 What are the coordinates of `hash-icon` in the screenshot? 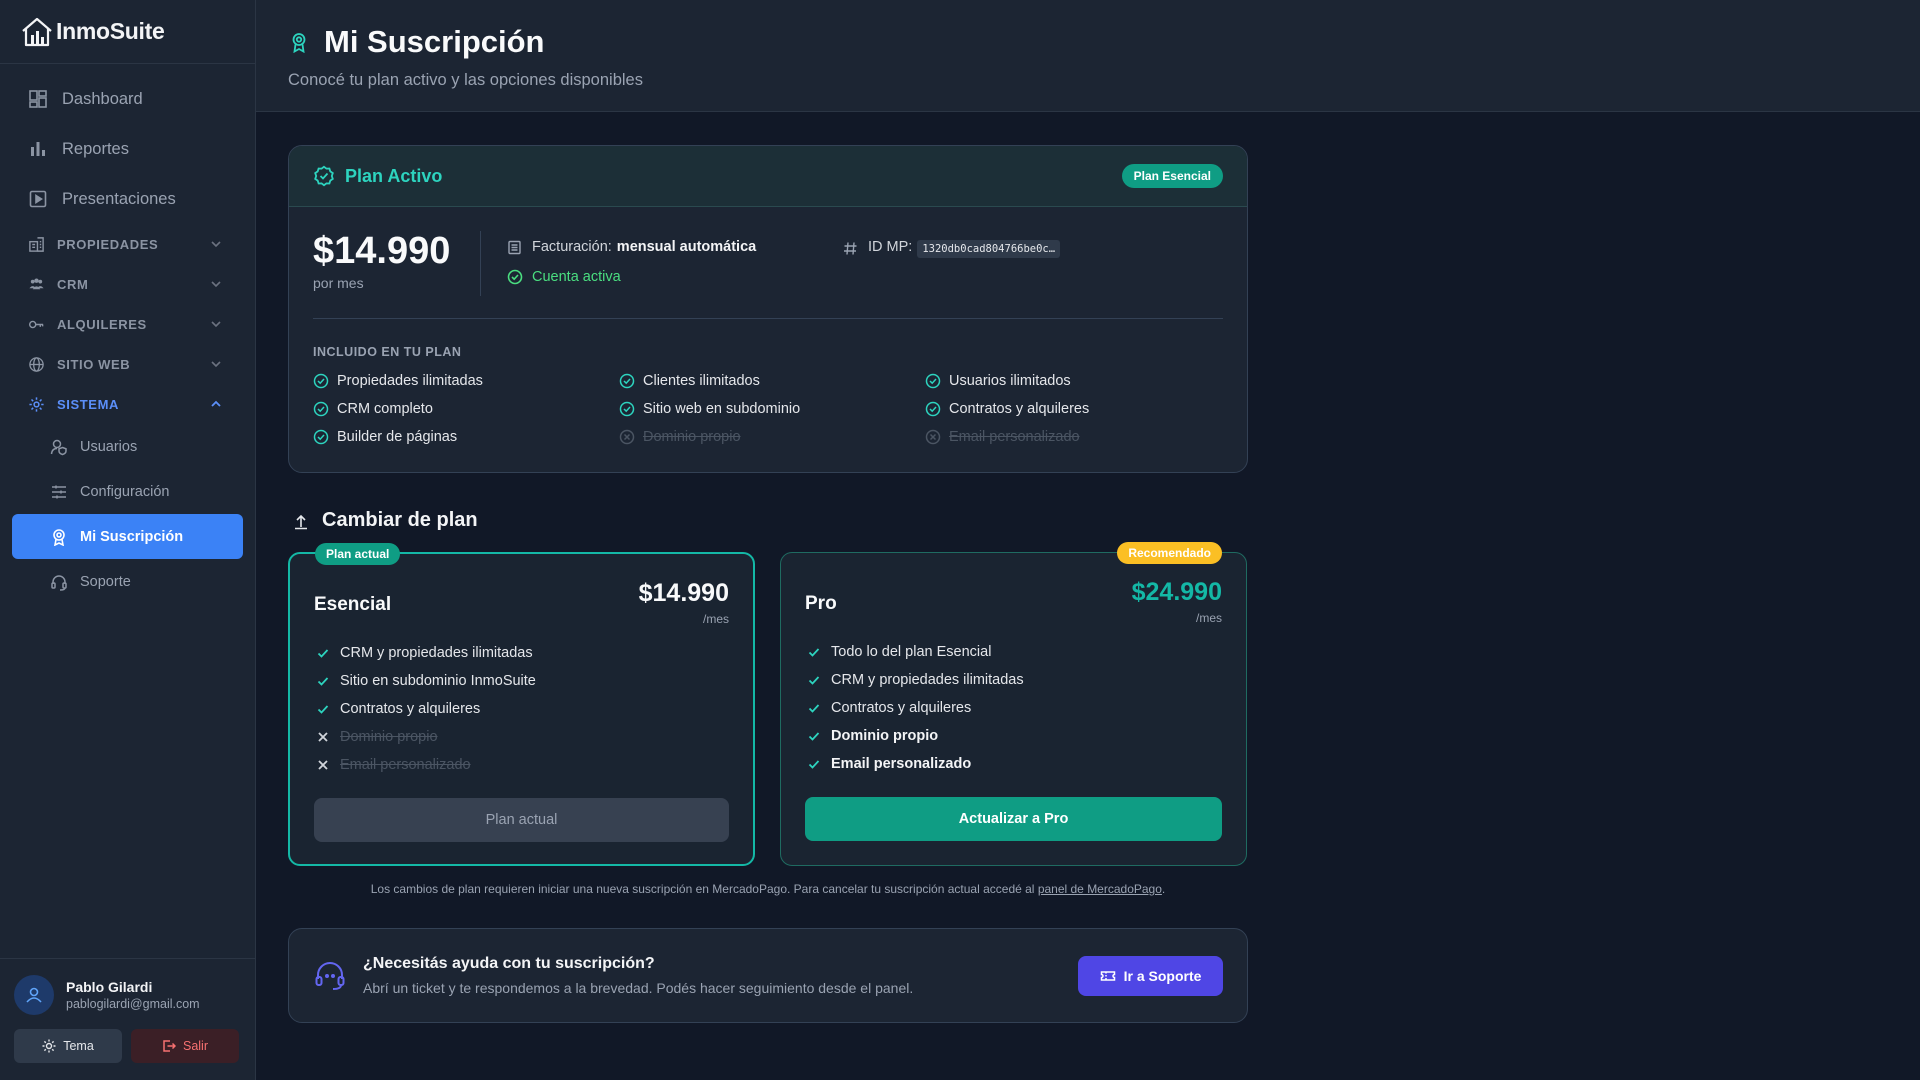 It's located at (850, 248).